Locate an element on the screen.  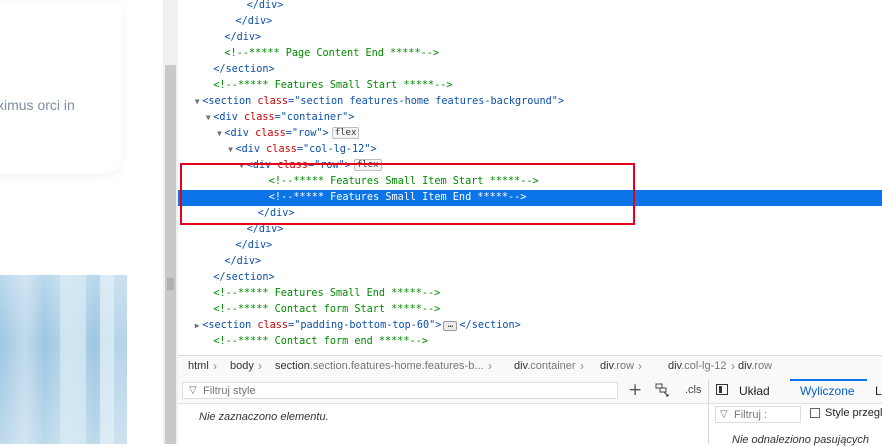
markup-token-val: "container" is located at coordinates (314, 117).